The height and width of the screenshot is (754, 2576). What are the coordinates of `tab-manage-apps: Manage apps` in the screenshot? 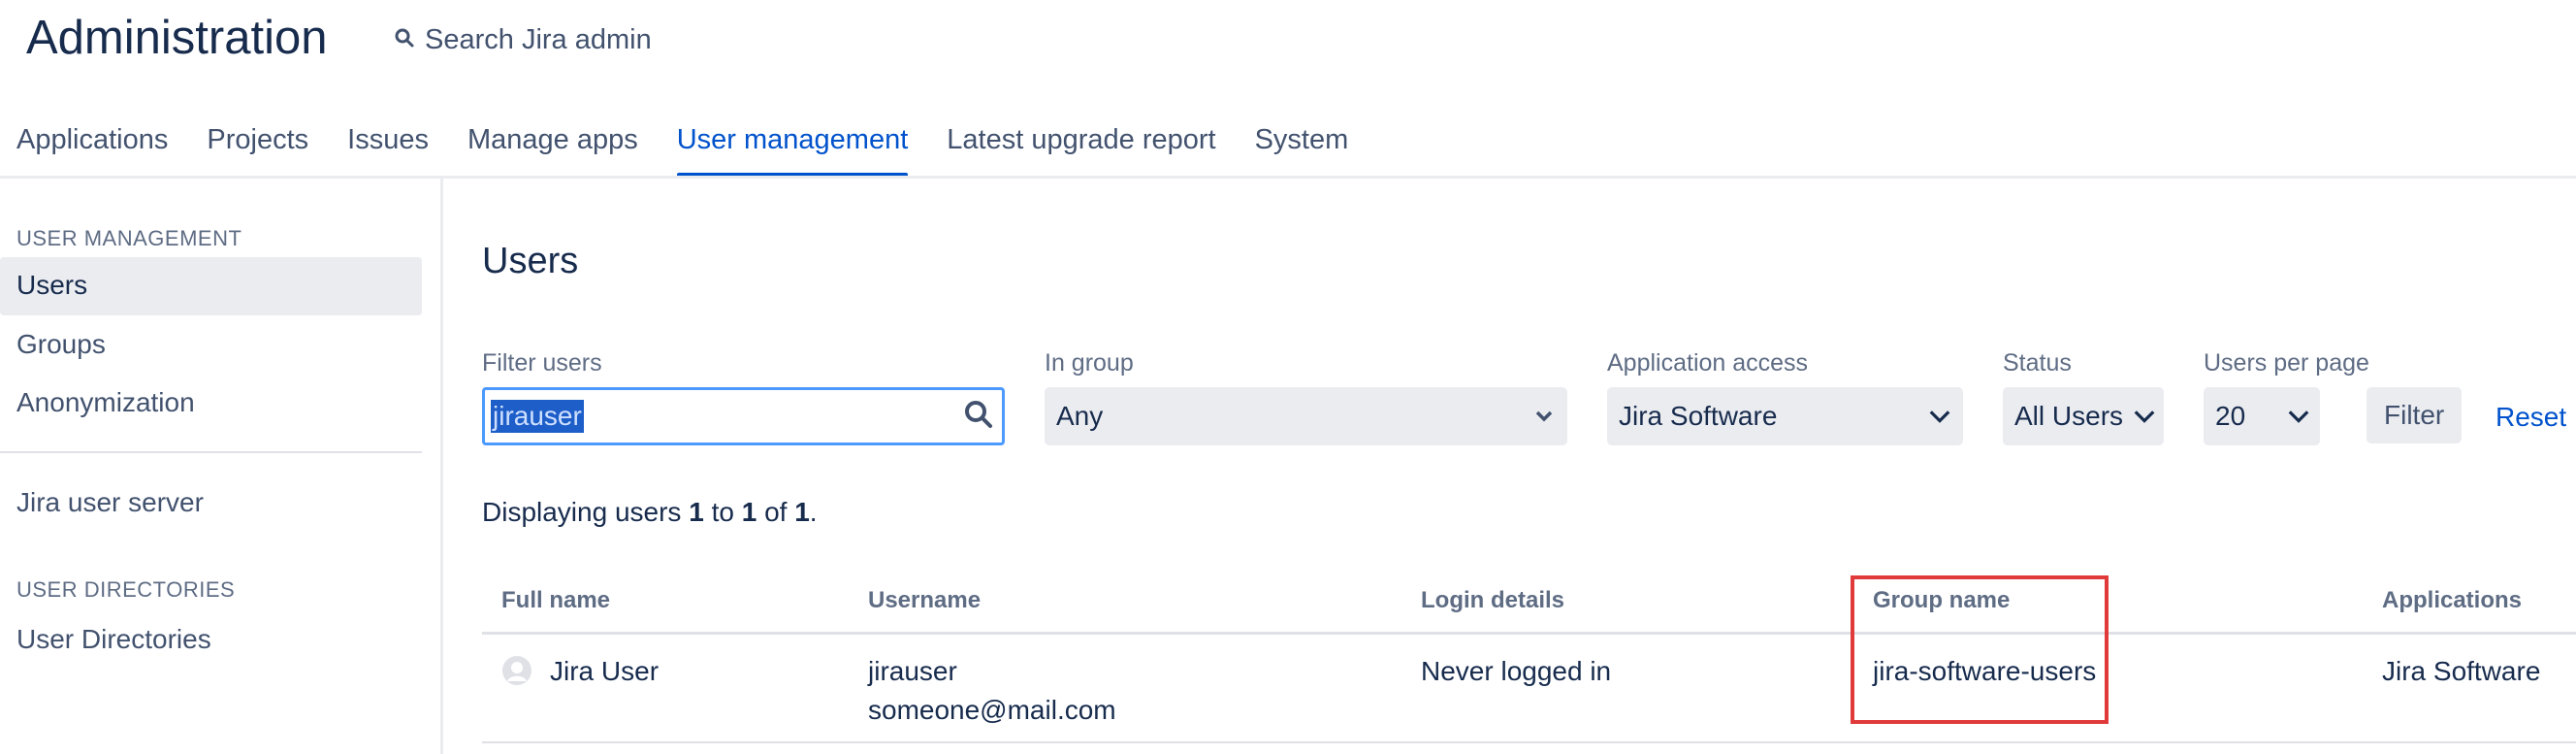 It's located at (552, 150).